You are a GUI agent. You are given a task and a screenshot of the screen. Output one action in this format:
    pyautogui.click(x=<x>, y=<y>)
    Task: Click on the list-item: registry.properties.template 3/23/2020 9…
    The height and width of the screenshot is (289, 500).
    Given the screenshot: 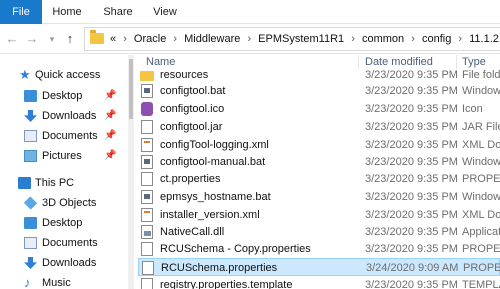 What is the action you would take?
    pyautogui.click(x=319, y=282)
    